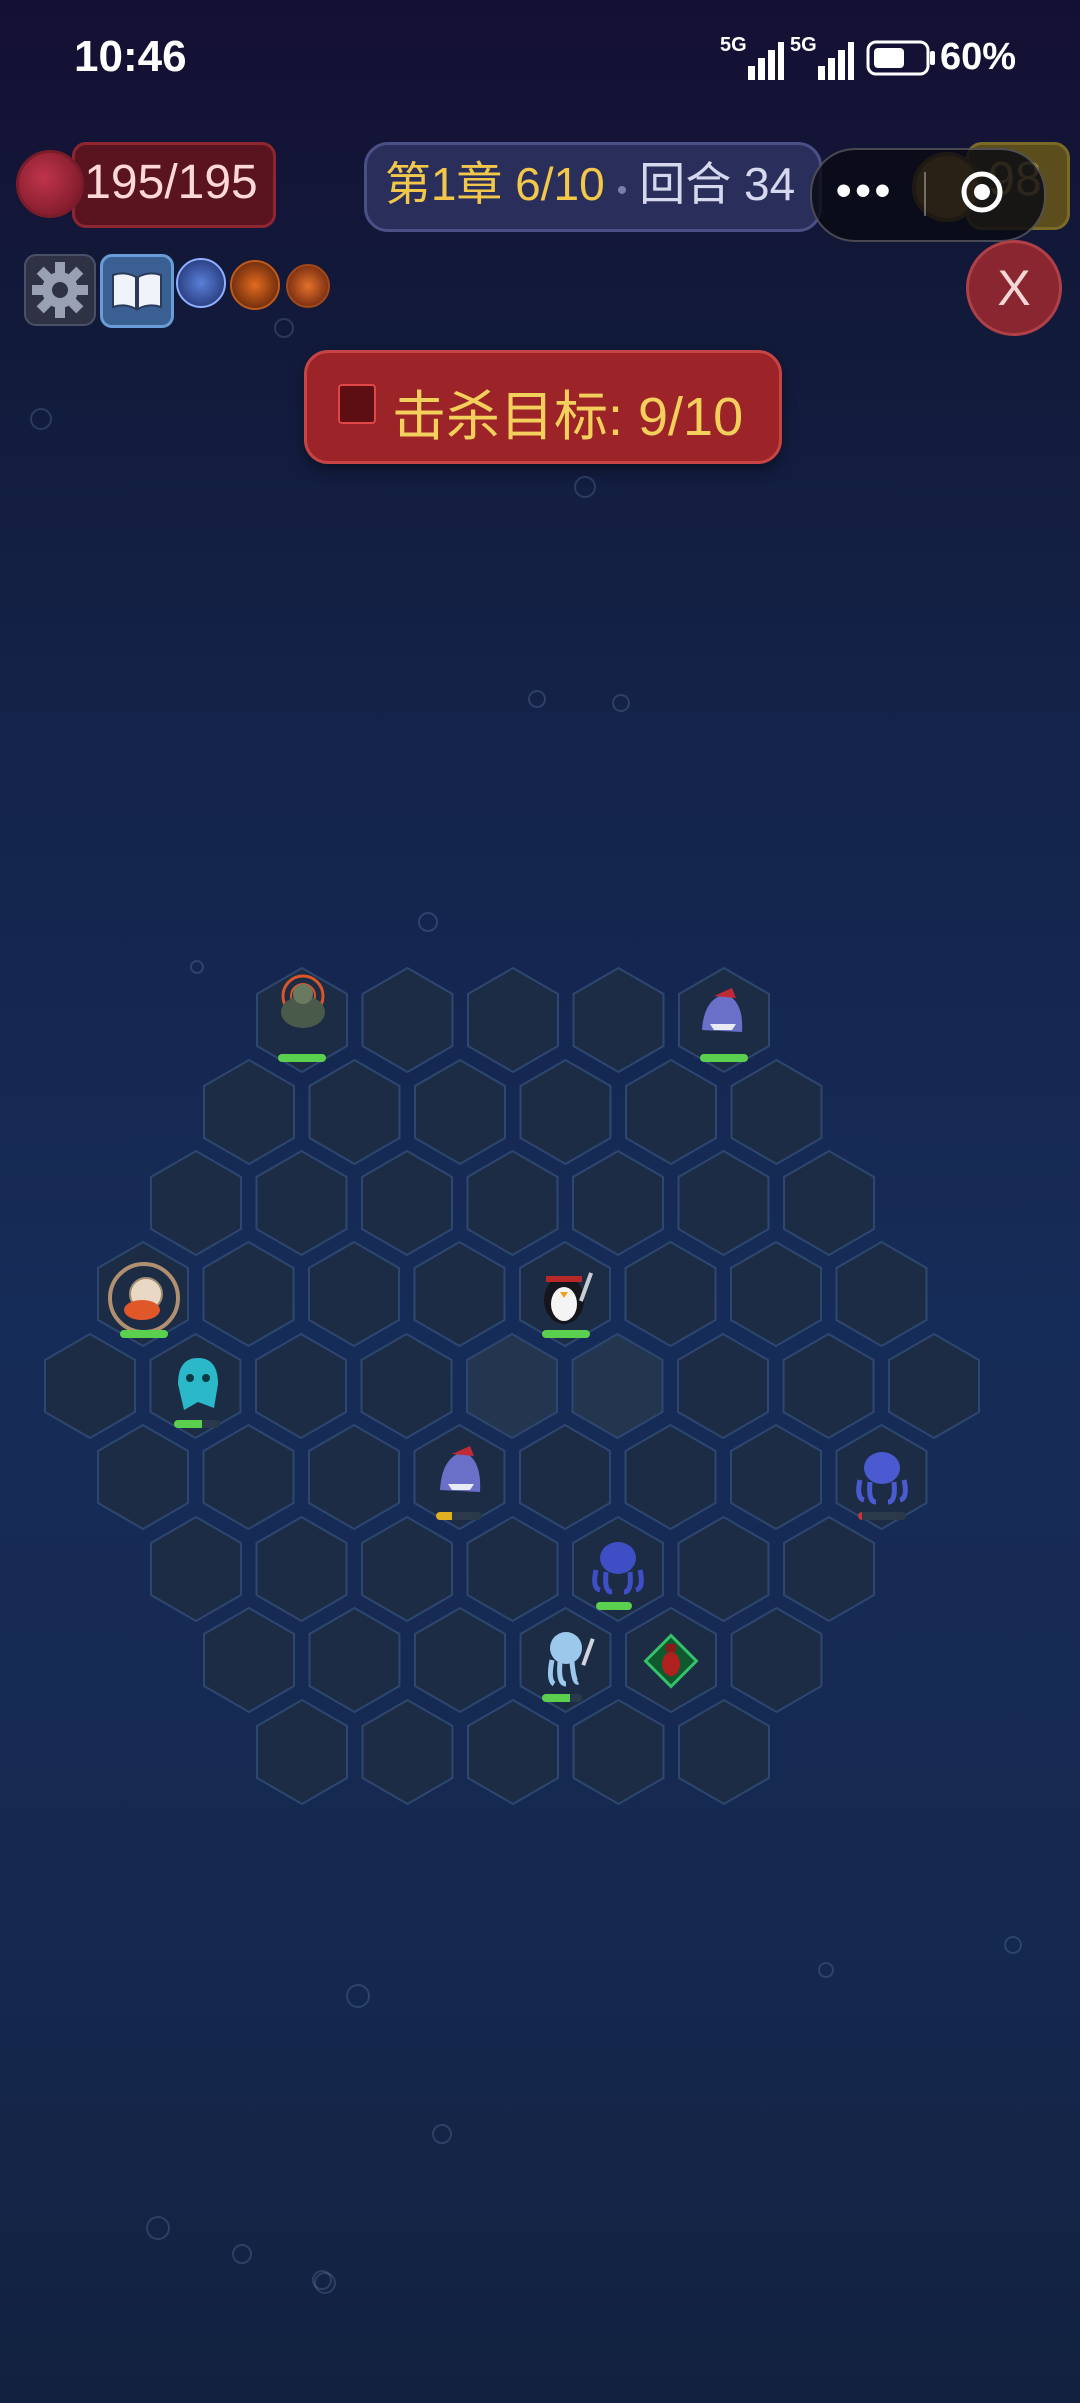 The height and width of the screenshot is (2403, 1080). What do you see at coordinates (836, 61) in the screenshot?
I see `signal-bars-icon` at bounding box center [836, 61].